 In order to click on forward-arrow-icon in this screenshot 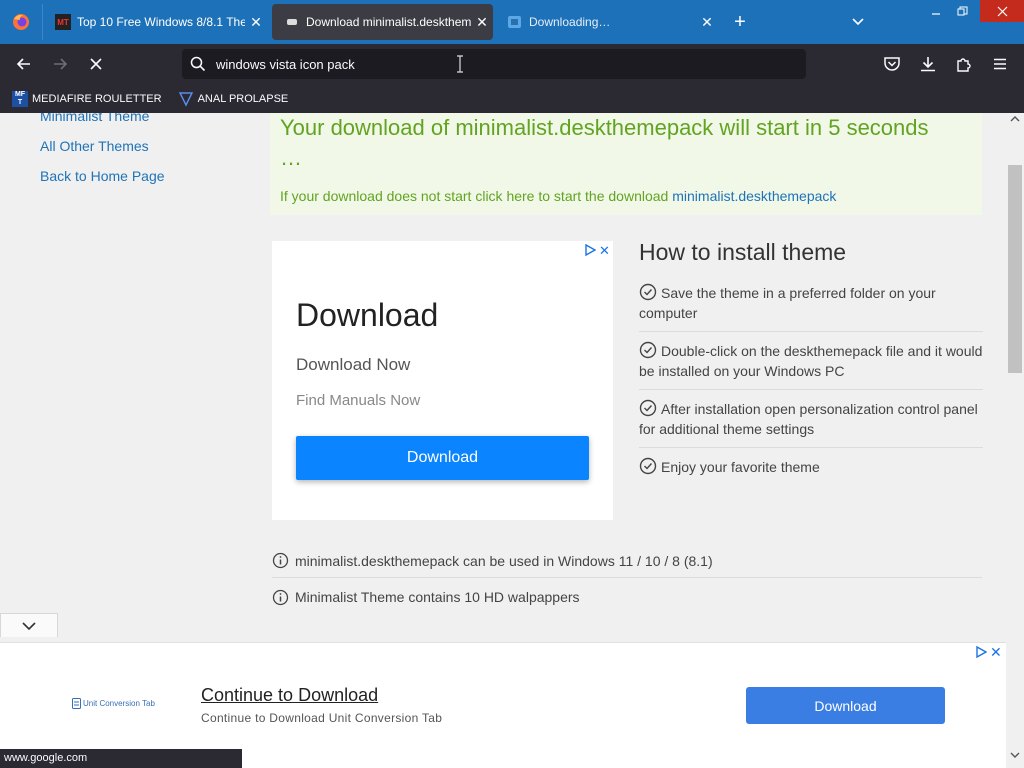, I will do `click(61, 64)`.